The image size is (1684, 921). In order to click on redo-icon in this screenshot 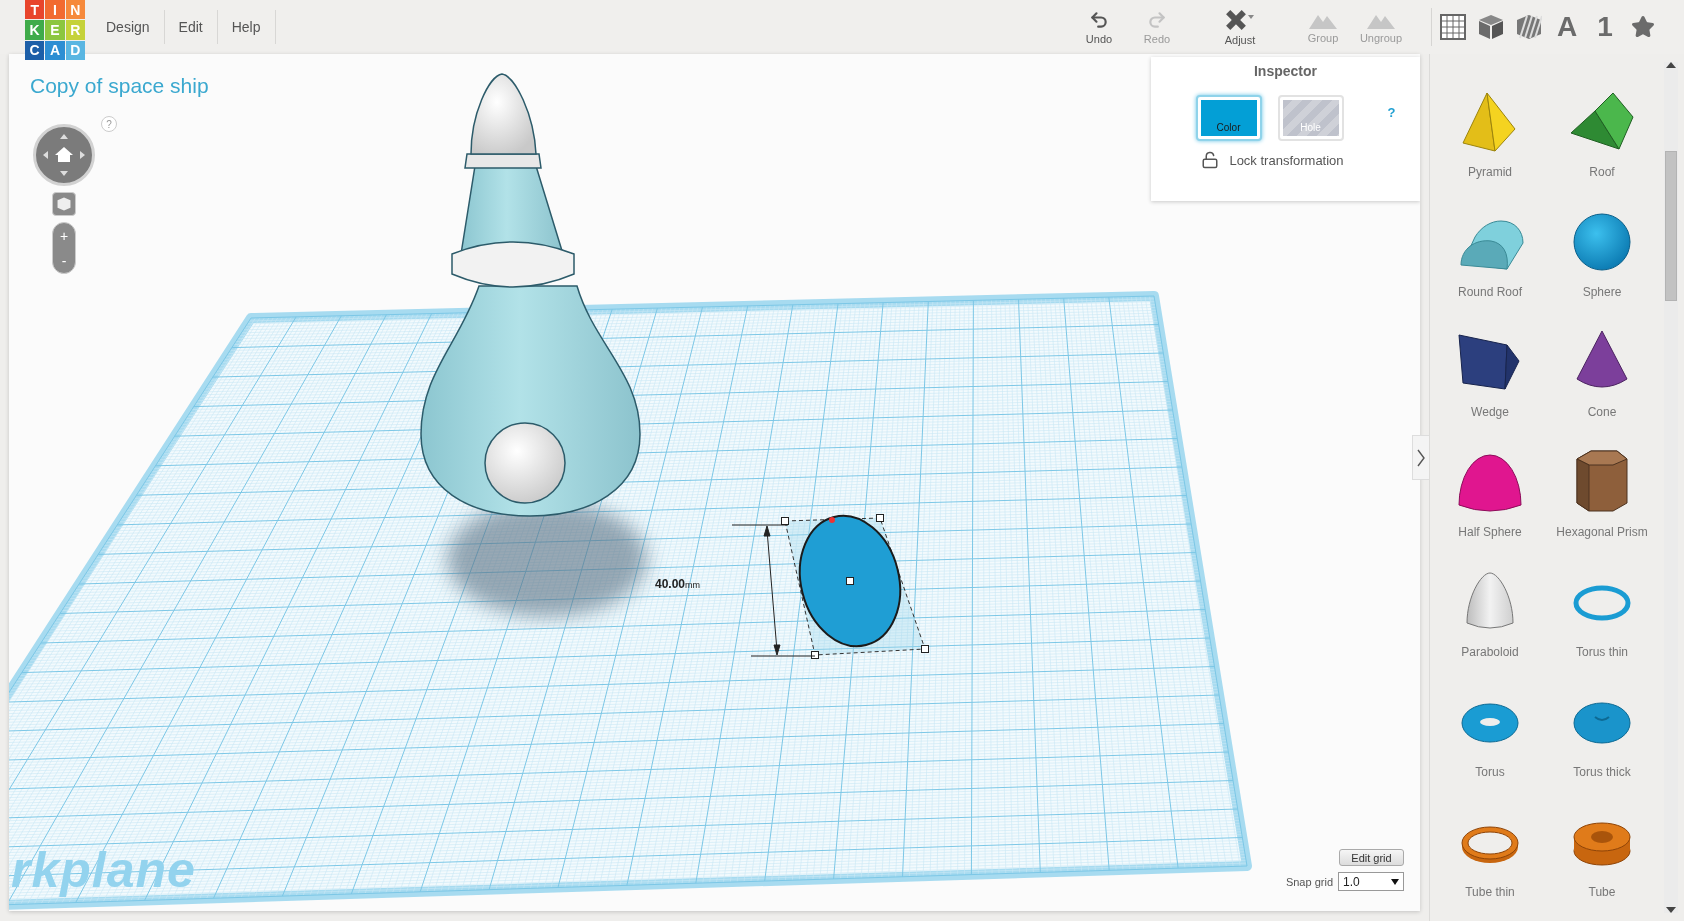, I will do `click(1157, 19)`.